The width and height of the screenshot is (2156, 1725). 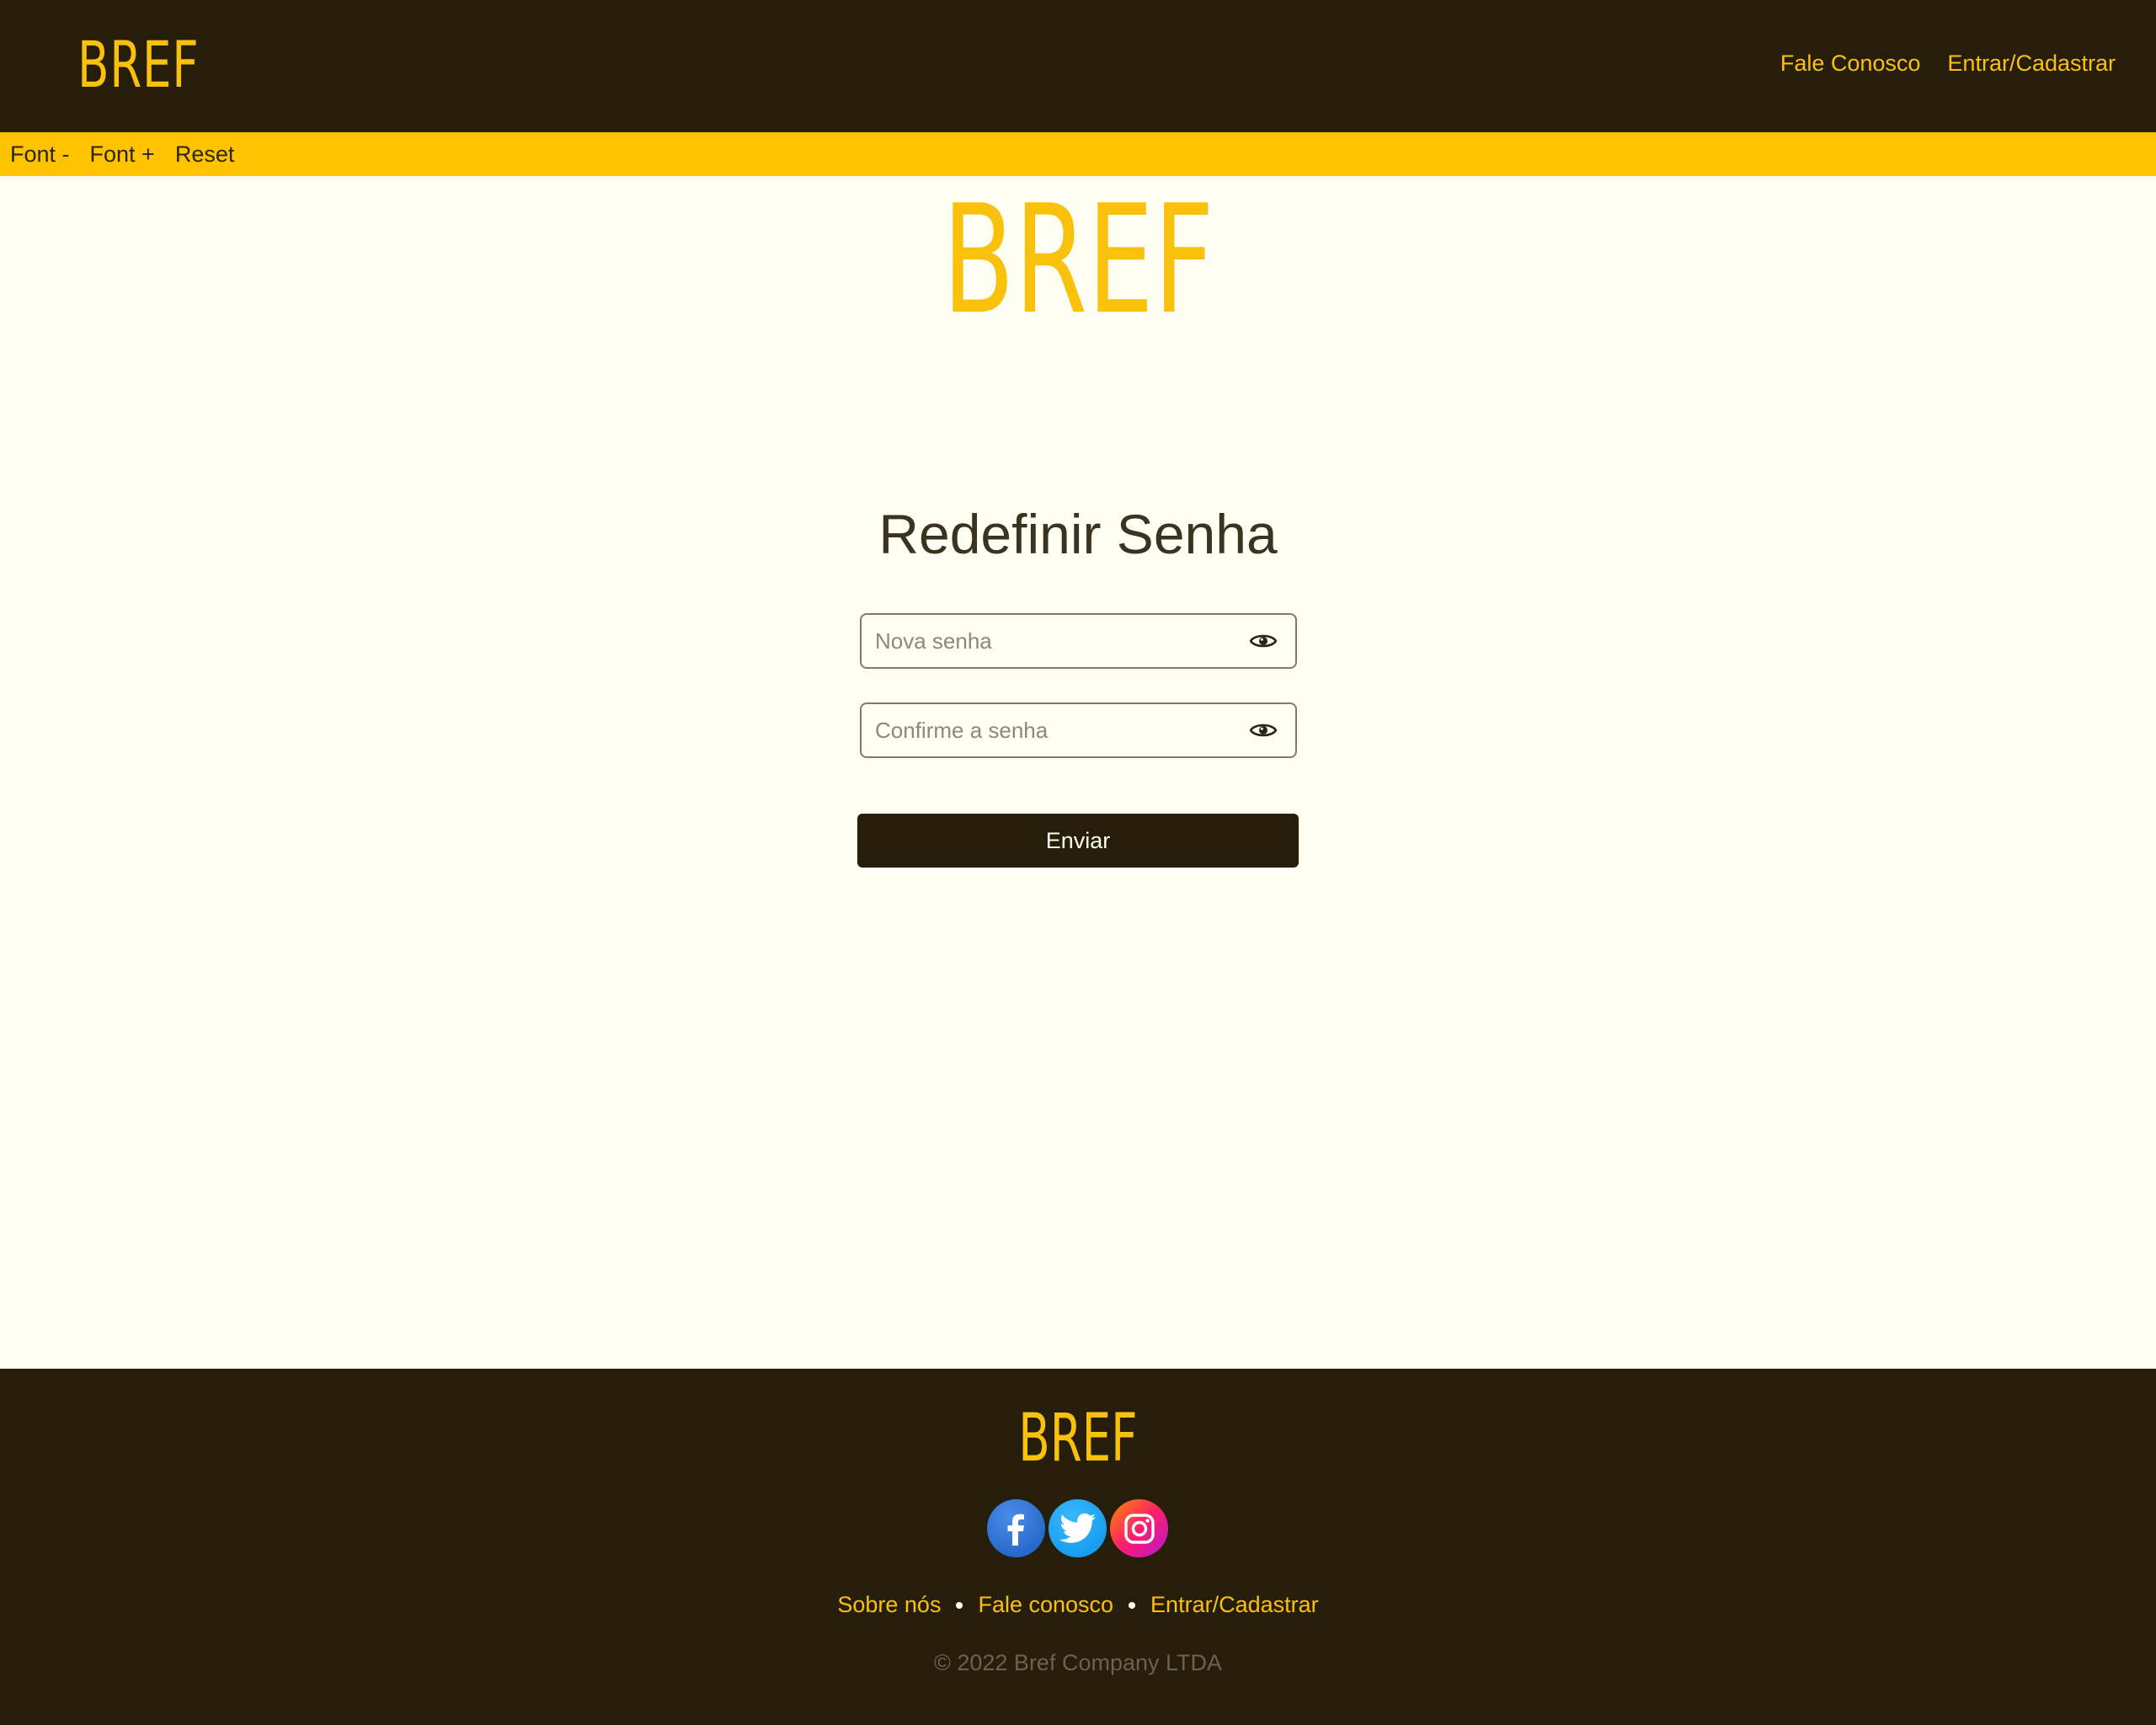 I want to click on footer-link-contact: Fale conosco, so click(x=1045, y=1605).